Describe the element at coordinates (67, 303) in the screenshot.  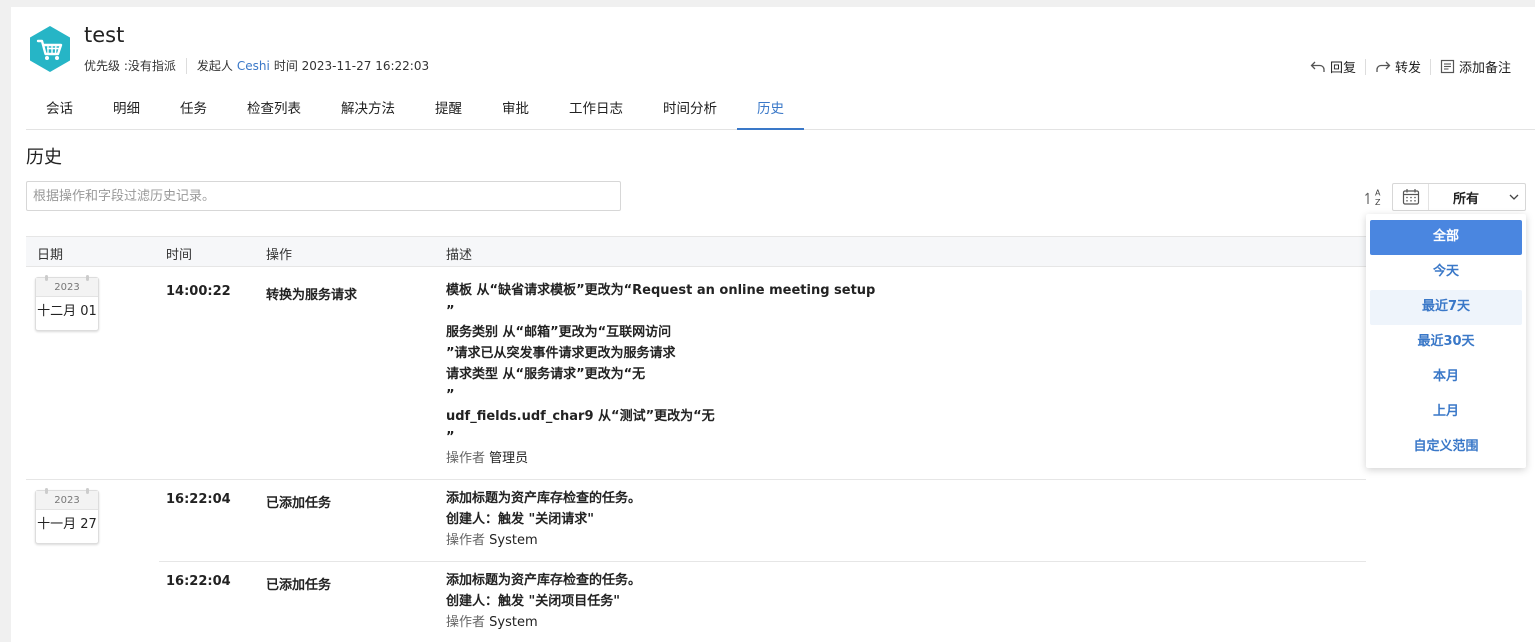
I see `date-badge: 2023 十二月 01` at that location.